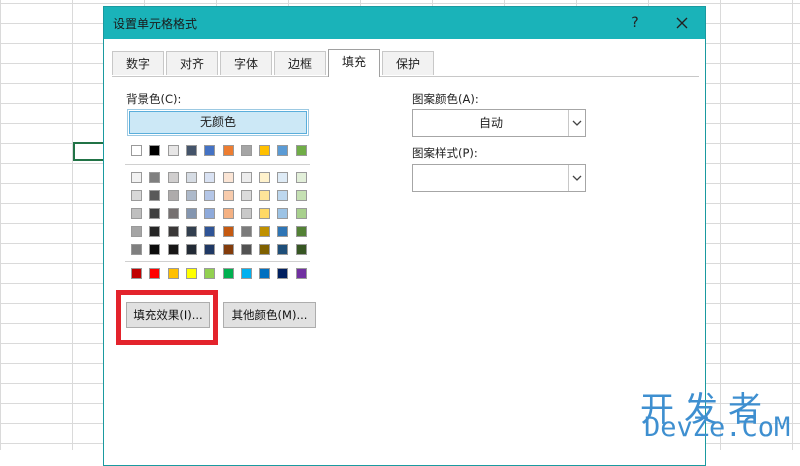 The image size is (800, 466). Describe the element at coordinates (88, 151) in the screenshot. I see `active-cell` at that location.